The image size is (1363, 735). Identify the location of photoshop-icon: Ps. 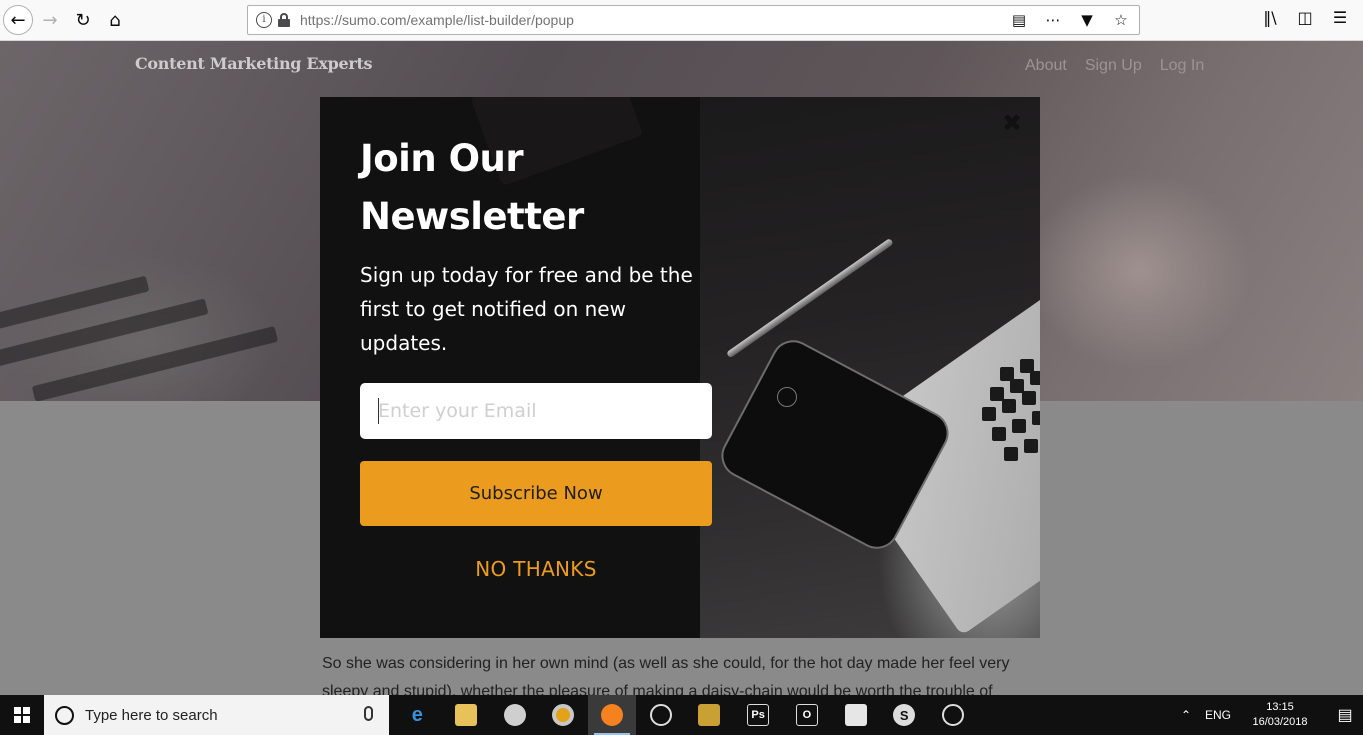
(758, 715).